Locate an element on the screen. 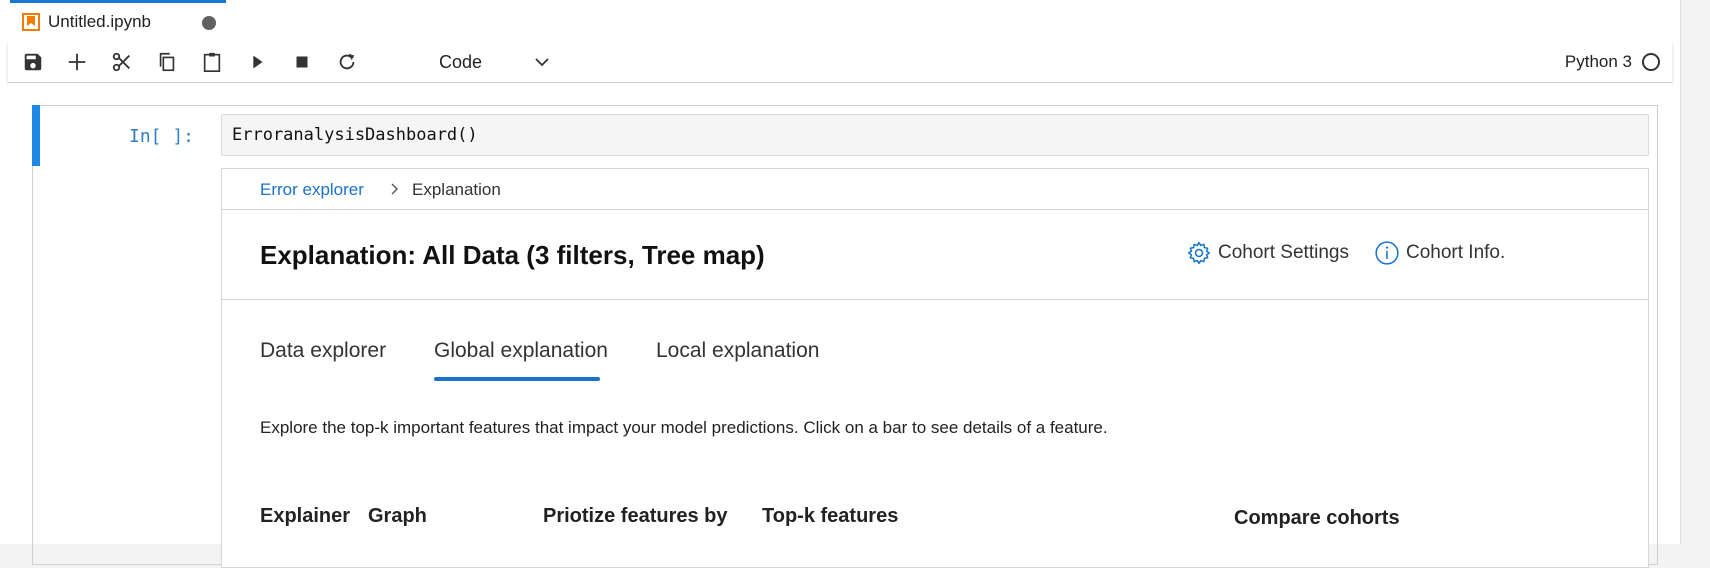 The width and height of the screenshot is (1710, 568). gear-icon is located at coordinates (1199, 253).